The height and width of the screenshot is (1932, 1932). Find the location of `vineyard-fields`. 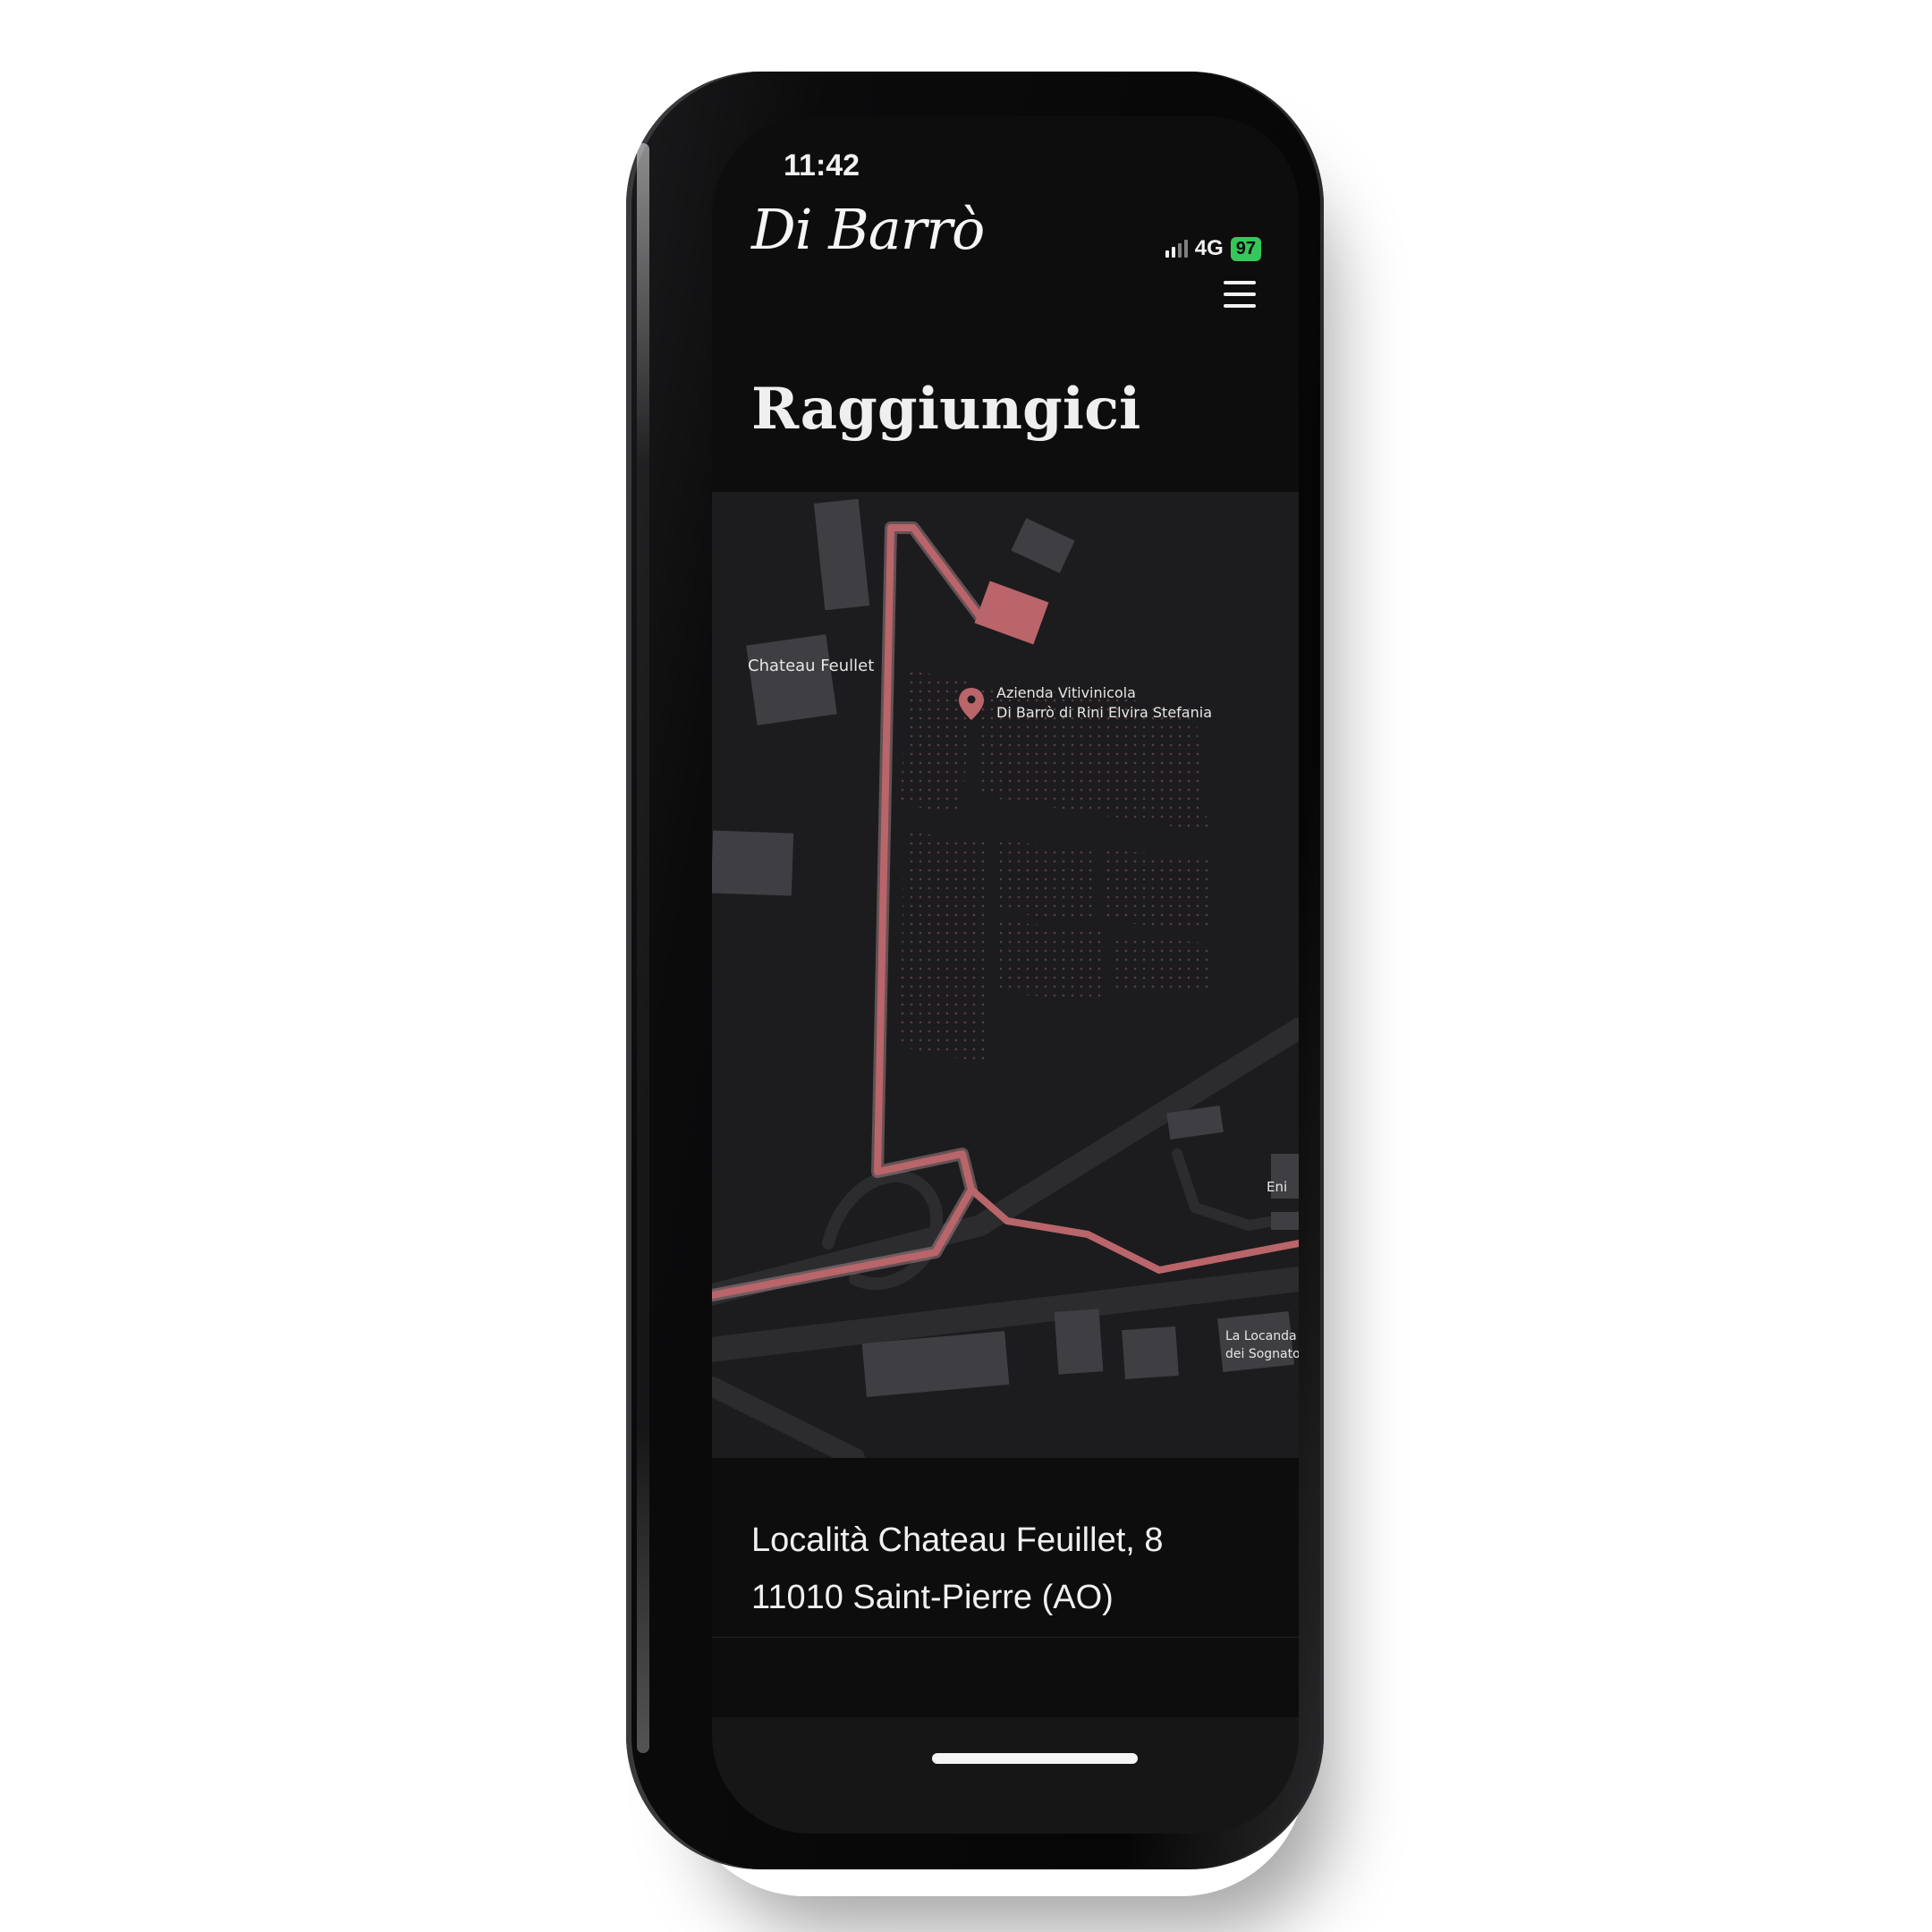

vineyard-fields is located at coordinates (1056, 867).